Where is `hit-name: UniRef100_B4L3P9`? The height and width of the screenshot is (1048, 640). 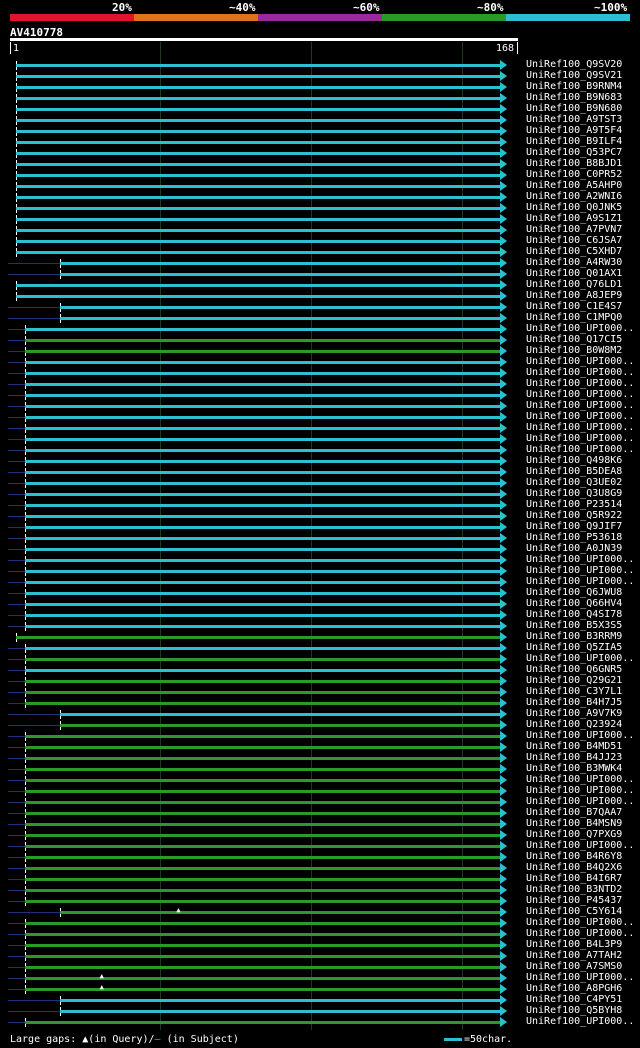 hit-name: UniRef100_B4L3P9 is located at coordinates (574, 944).